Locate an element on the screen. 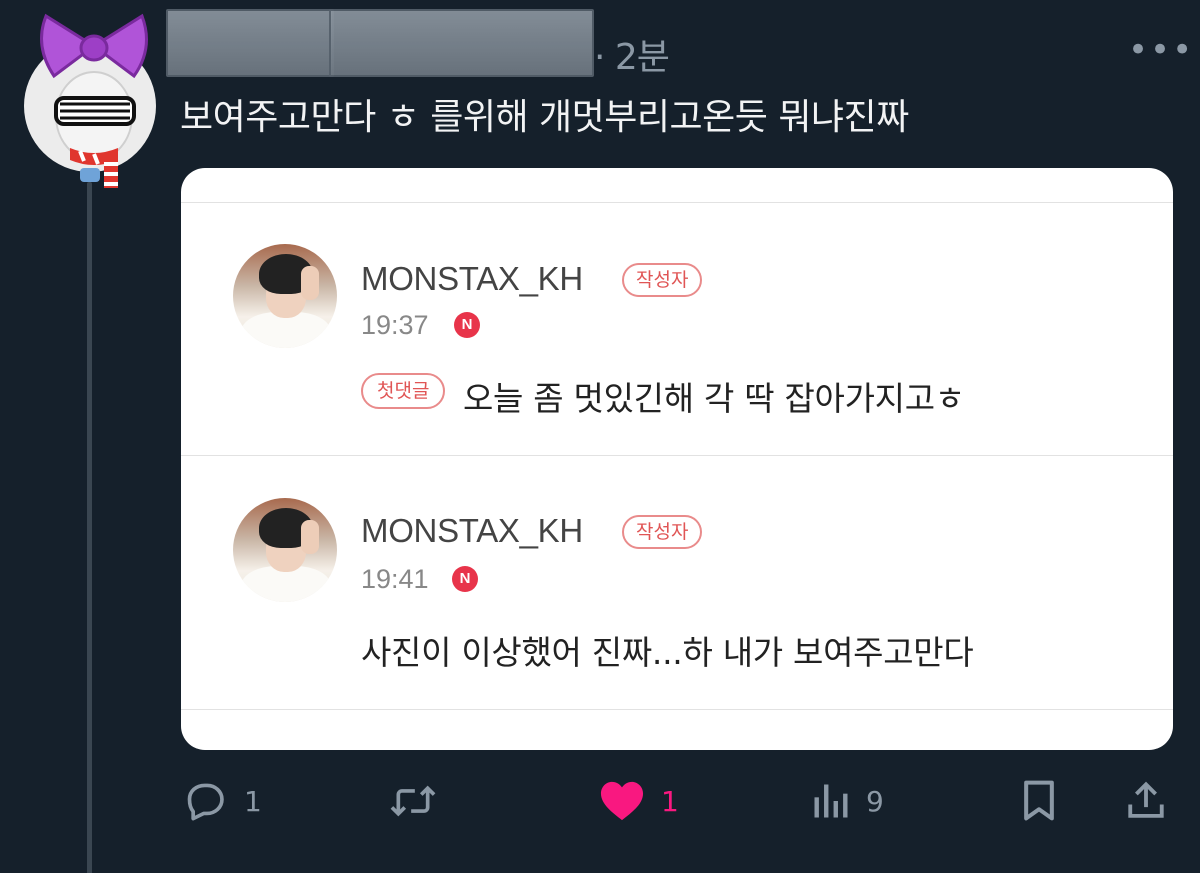 The width and height of the screenshot is (1200, 873). timestamp: · 2분 is located at coordinates (632, 54).